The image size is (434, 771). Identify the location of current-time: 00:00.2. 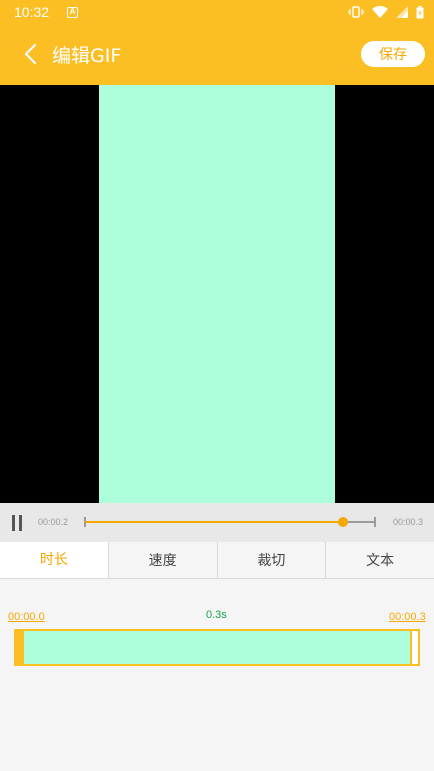
(53, 522).